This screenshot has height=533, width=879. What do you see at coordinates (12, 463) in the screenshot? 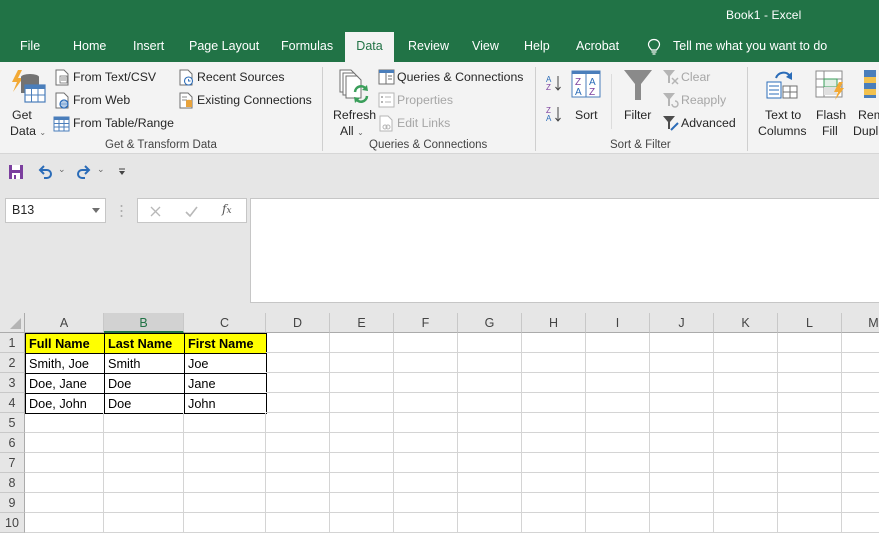
I see `row-header-7: 7` at bounding box center [12, 463].